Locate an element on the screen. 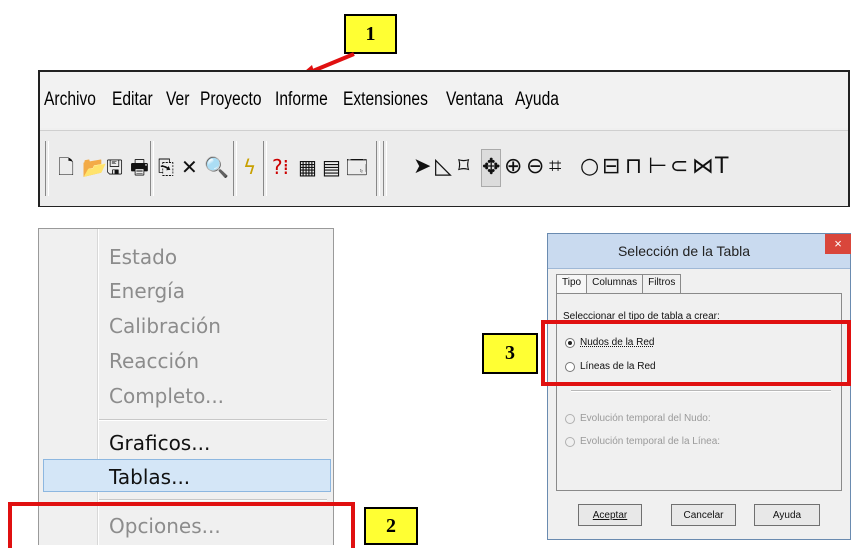 The height and width of the screenshot is (548, 851). zoom-out-icon: ⊖ is located at coordinates (535, 167).